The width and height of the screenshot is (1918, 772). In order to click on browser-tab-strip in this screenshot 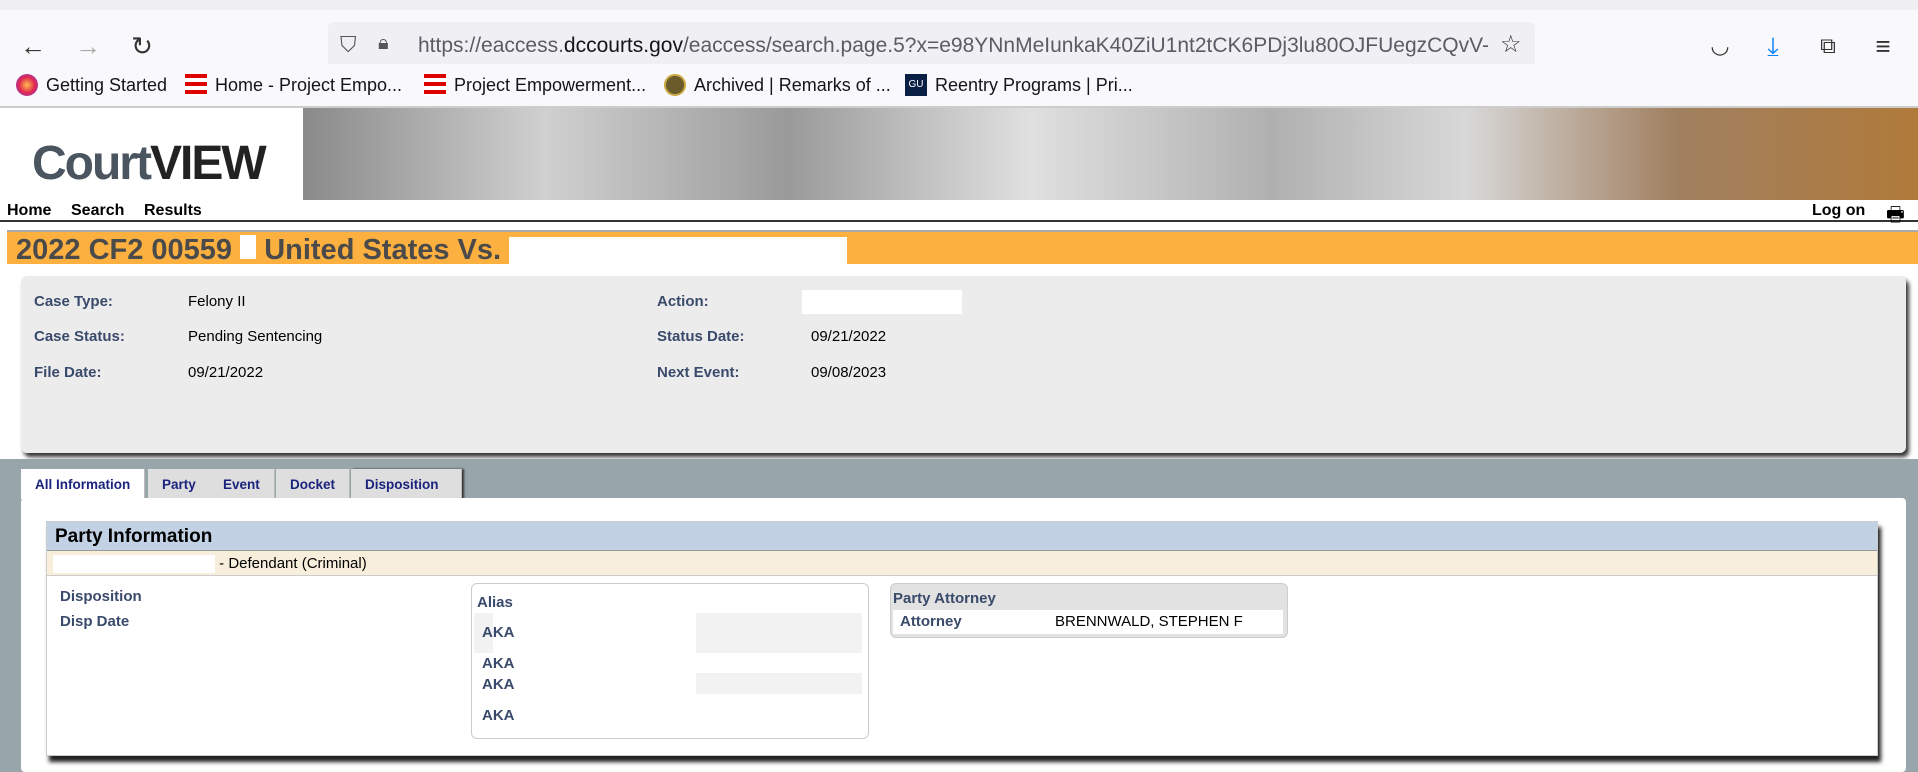, I will do `click(959, 5)`.